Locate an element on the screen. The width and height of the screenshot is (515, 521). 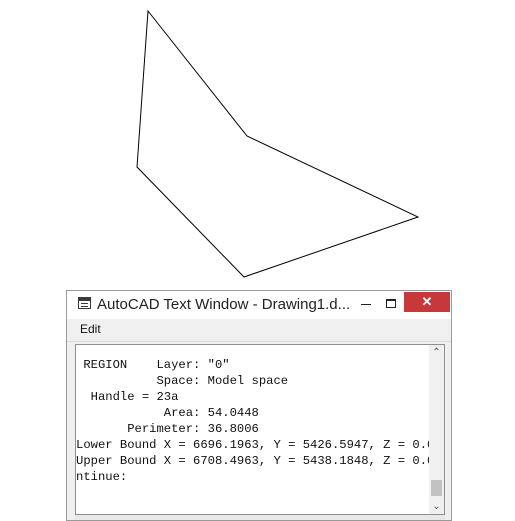
vertical-scrollbar: ⌃ ⌄ is located at coordinates (436, 429).